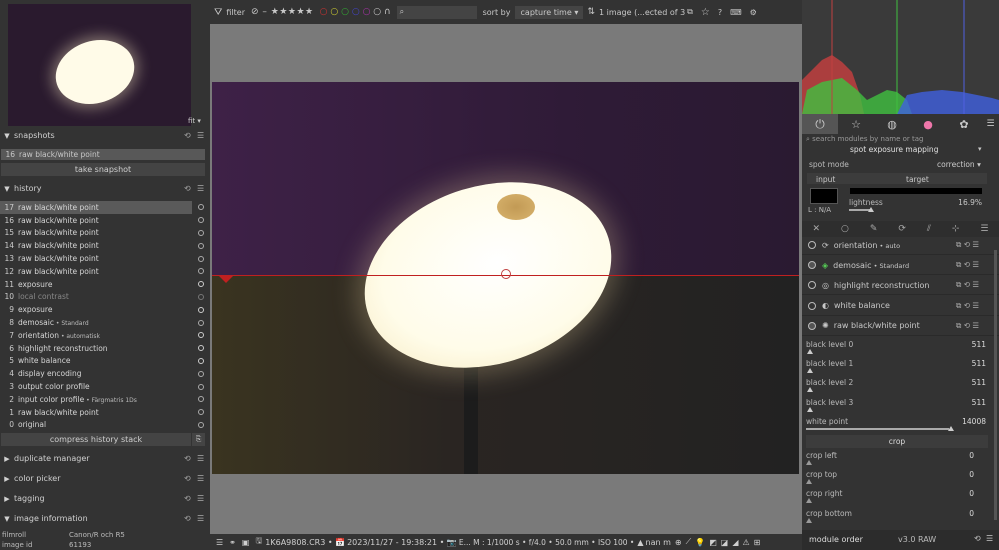 The width and height of the screenshot is (999, 550). I want to click on guide-marker, so click(226, 279).